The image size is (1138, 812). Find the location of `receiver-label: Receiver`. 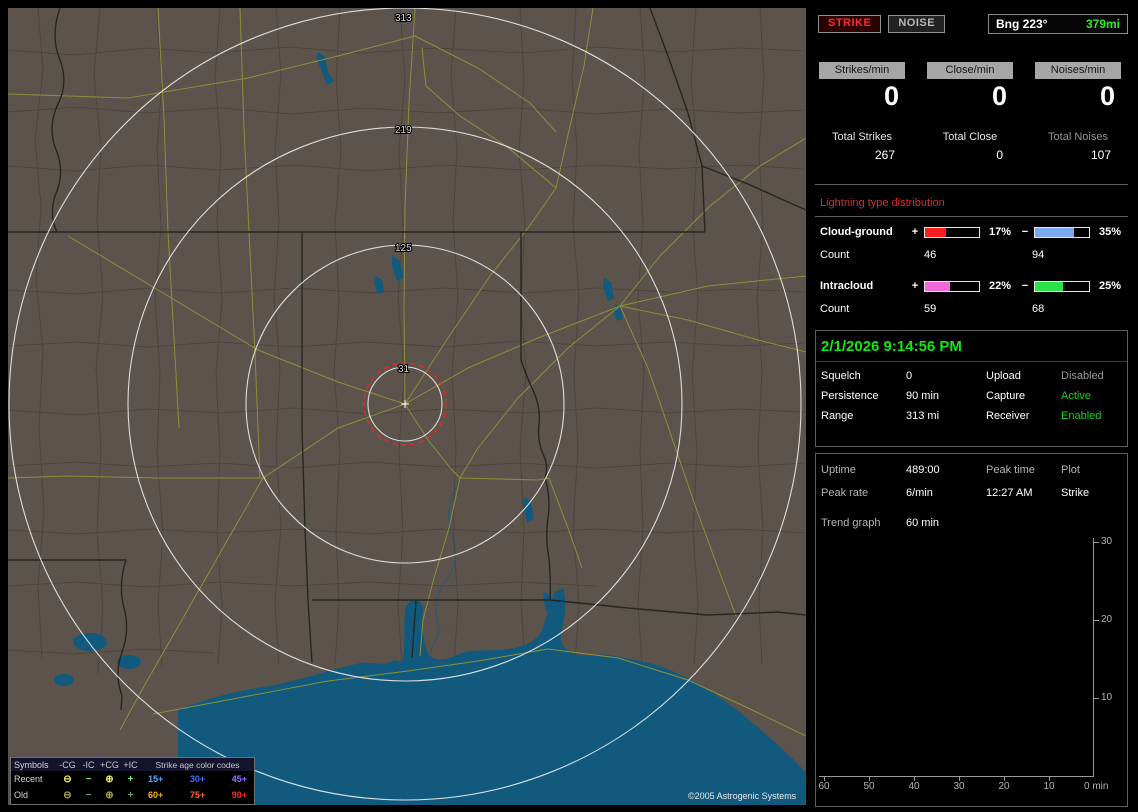

receiver-label: Receiver is located at coordinates (1008, 416).